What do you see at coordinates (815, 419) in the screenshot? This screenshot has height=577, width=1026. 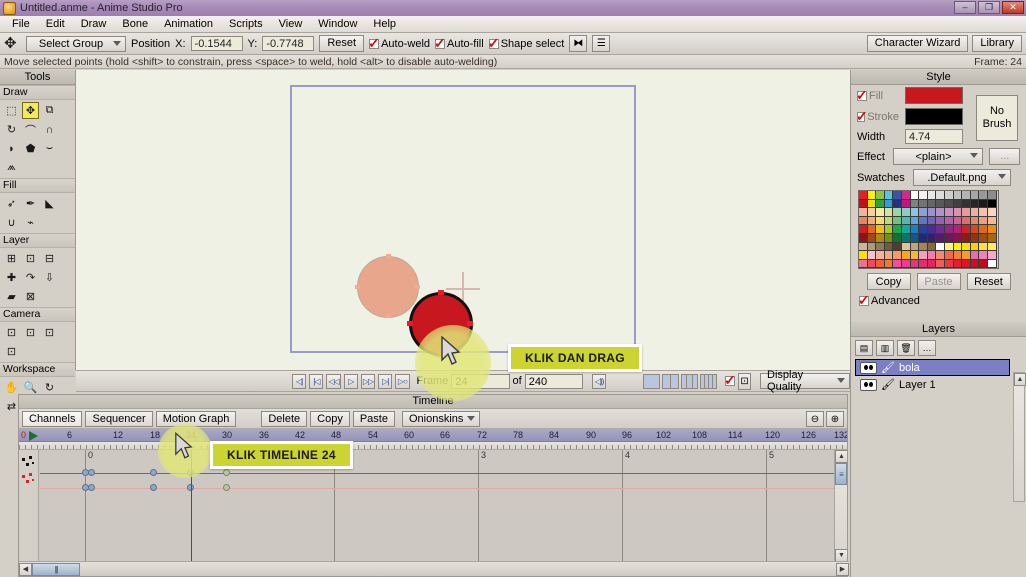 I see `zoom-out-icon: ⊖` at bounding box center [815, 419].